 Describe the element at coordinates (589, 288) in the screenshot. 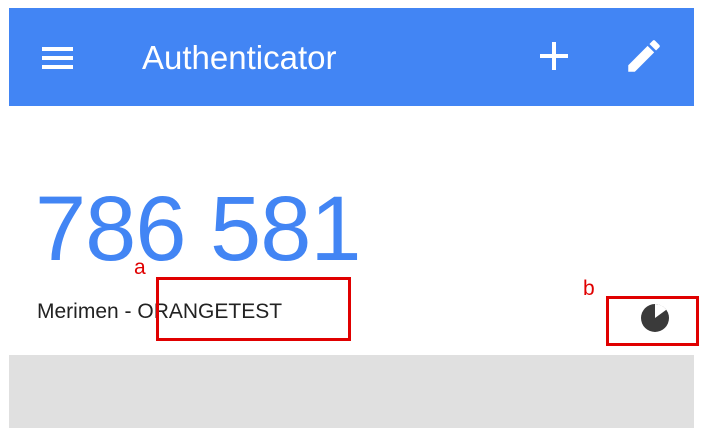

I see `annotation-label-b: b` at that location.